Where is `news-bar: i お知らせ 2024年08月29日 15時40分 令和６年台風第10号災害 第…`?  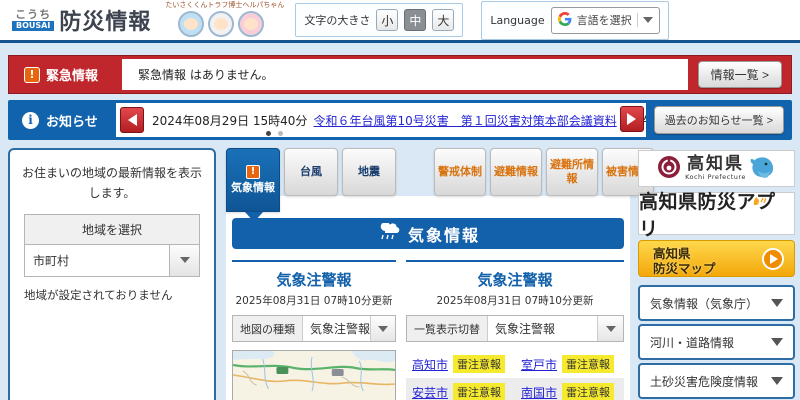 news-bar: i お知らせ 2024年08月29日 15時40分 令和６年台風第10号災害 第… is located at coordinates (400, 120).